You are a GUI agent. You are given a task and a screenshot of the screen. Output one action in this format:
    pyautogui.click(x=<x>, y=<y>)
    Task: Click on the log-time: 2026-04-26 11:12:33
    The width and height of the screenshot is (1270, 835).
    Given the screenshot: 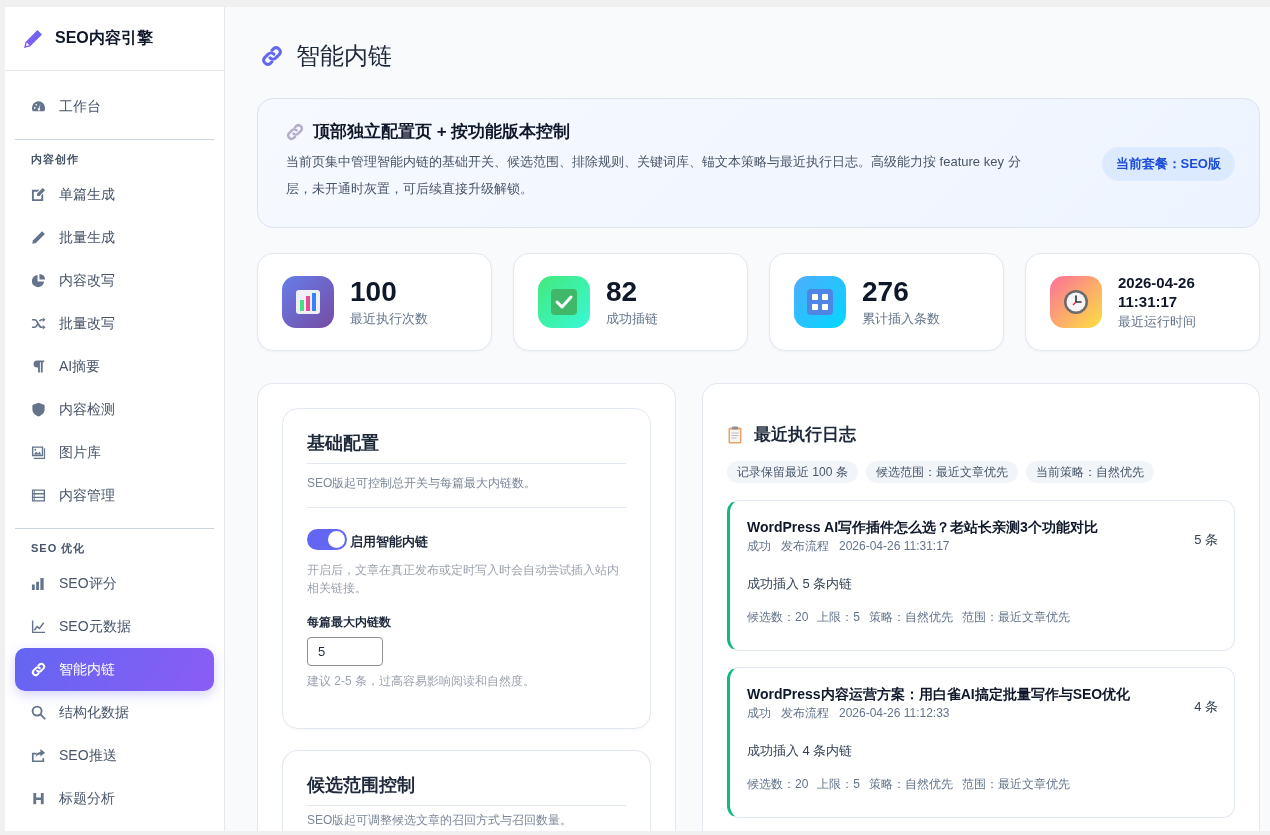 What is the action you would take?
    pyautogui.click(x=894, y=713)
    